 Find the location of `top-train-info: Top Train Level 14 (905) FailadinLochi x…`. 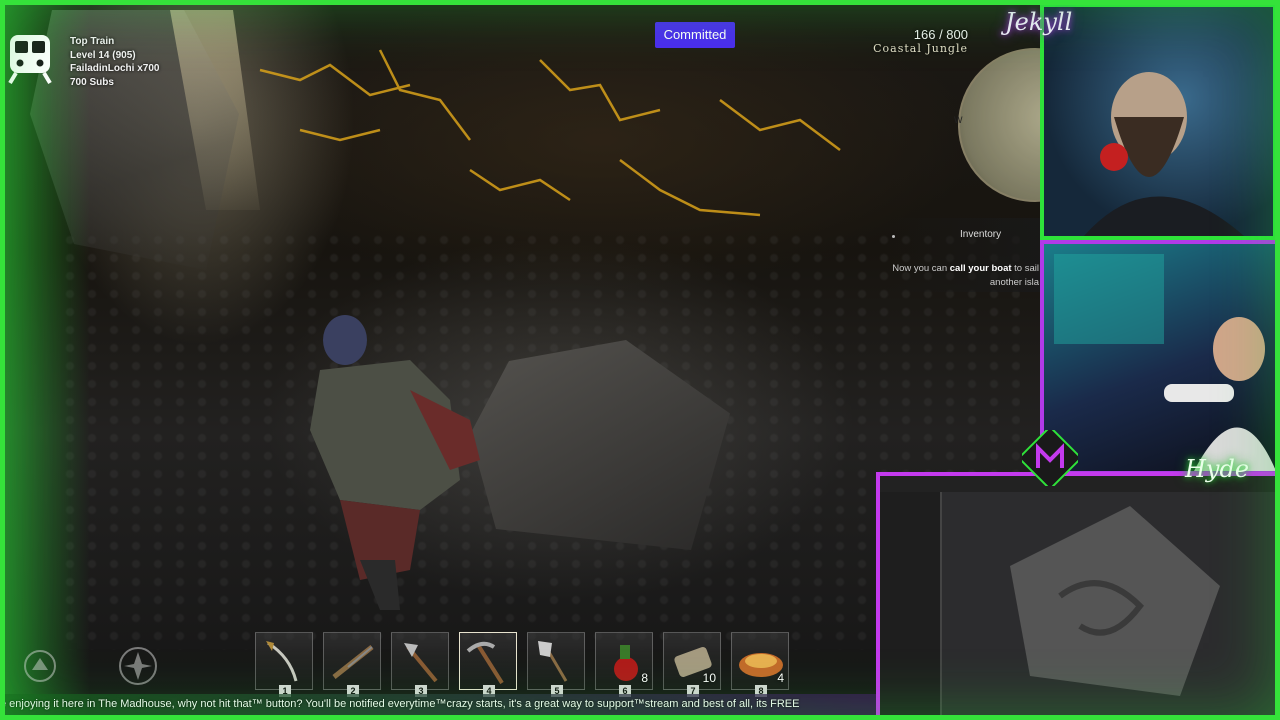

top-train-info: Top Train Level 14 (905) FailadinLochi x… is located at coordinates (114, 62).